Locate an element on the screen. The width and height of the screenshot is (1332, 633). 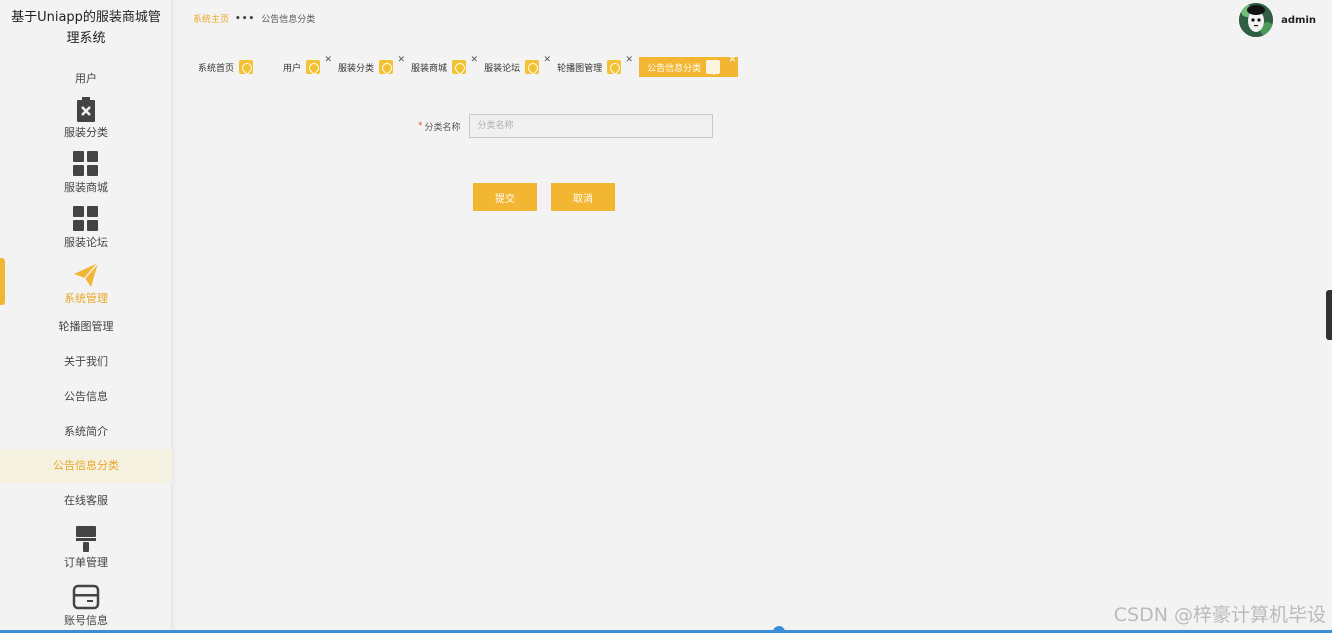
category-name-row: * 分类名称 is located at coordinates (565, 126).